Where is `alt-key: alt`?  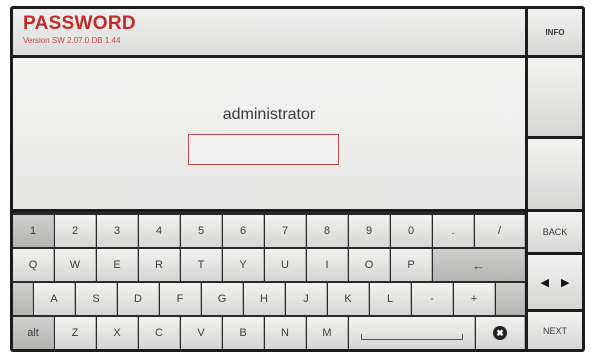
alt-key: alt is located at coordinates (33, 333).